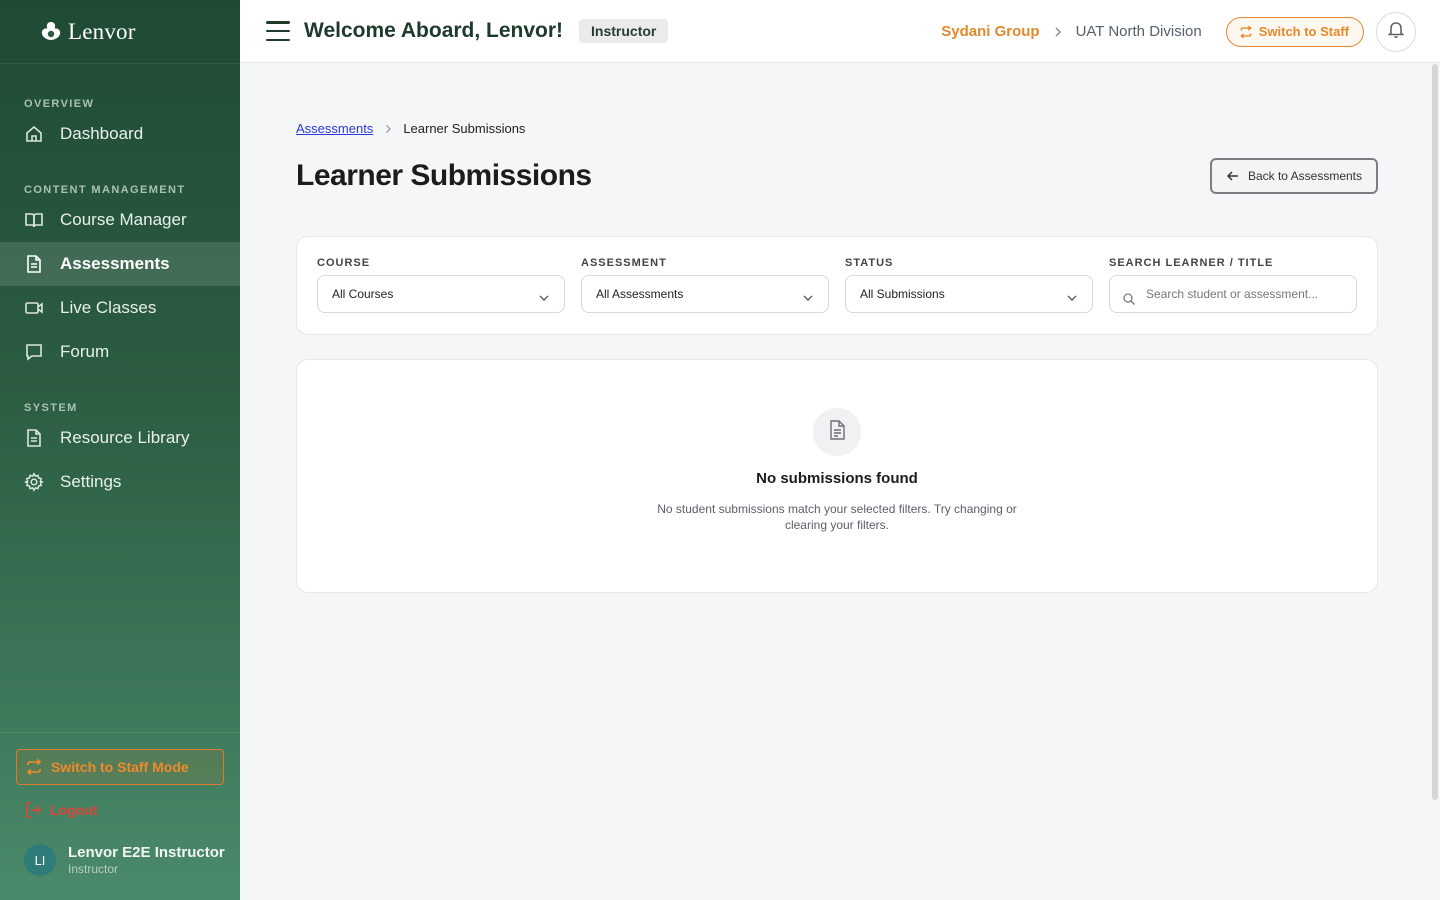  I want to click on search-box, so click(1233, 294).